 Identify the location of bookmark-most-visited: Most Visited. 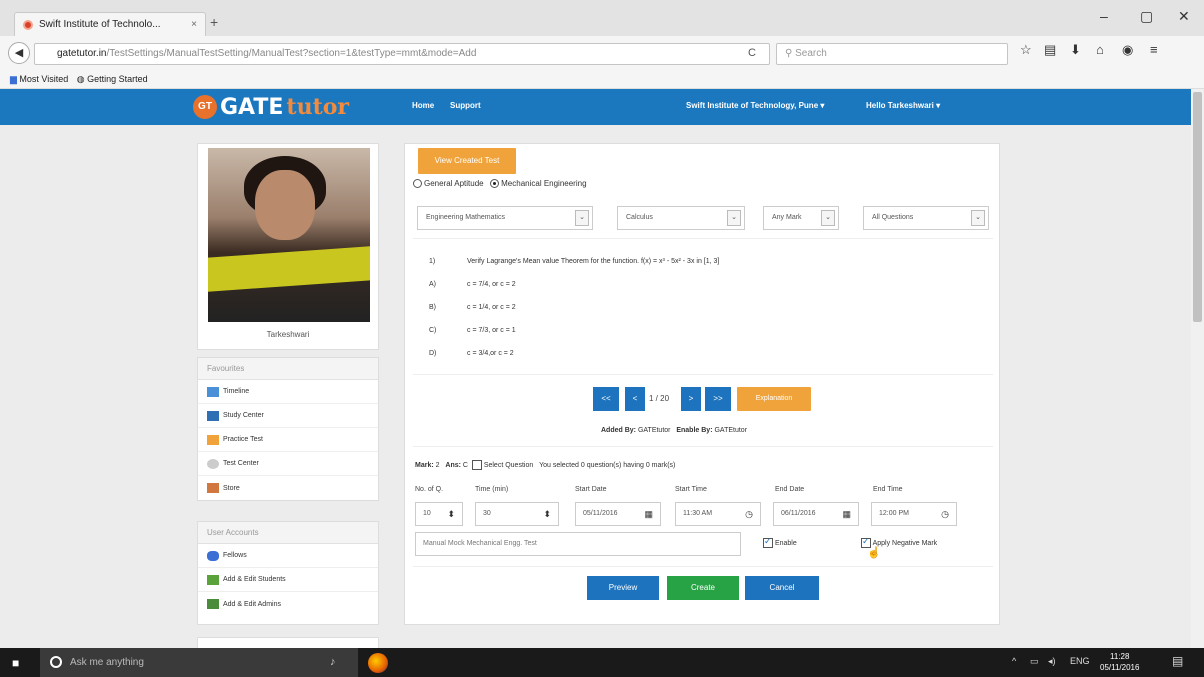
(43, 79).